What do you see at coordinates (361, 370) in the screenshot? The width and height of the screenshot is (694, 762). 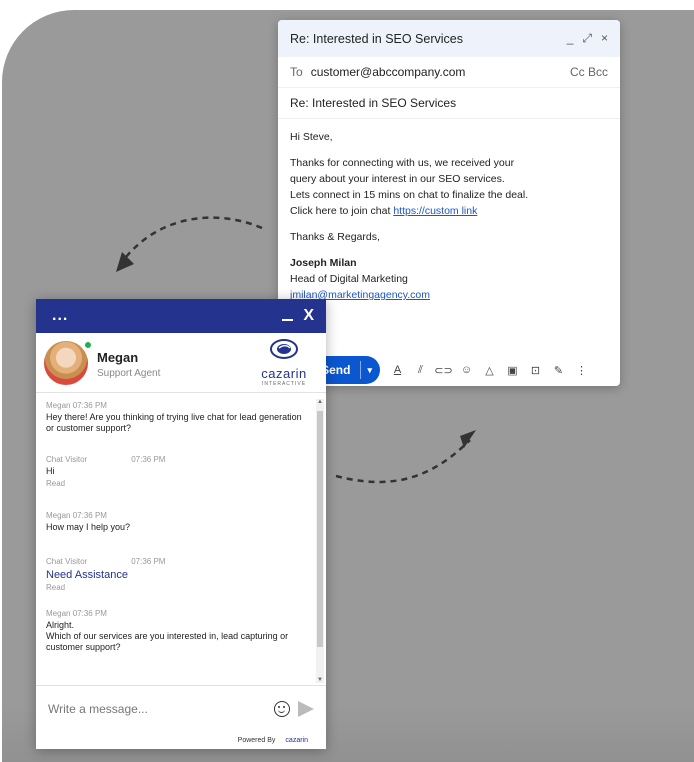 I see `send-split-divider` at bounding box center [361, 370].